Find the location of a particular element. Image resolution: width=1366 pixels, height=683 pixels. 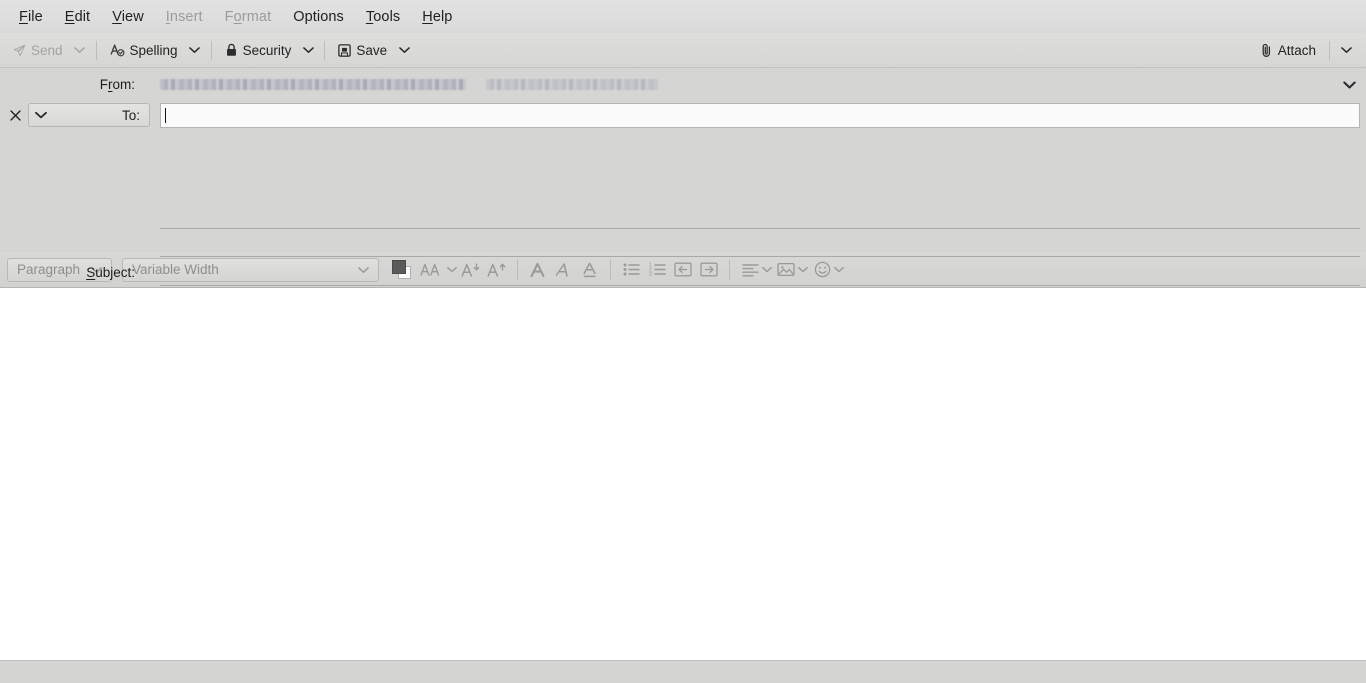

send-dropdown-chevron-down-icon is located at coordinates (80, 50).